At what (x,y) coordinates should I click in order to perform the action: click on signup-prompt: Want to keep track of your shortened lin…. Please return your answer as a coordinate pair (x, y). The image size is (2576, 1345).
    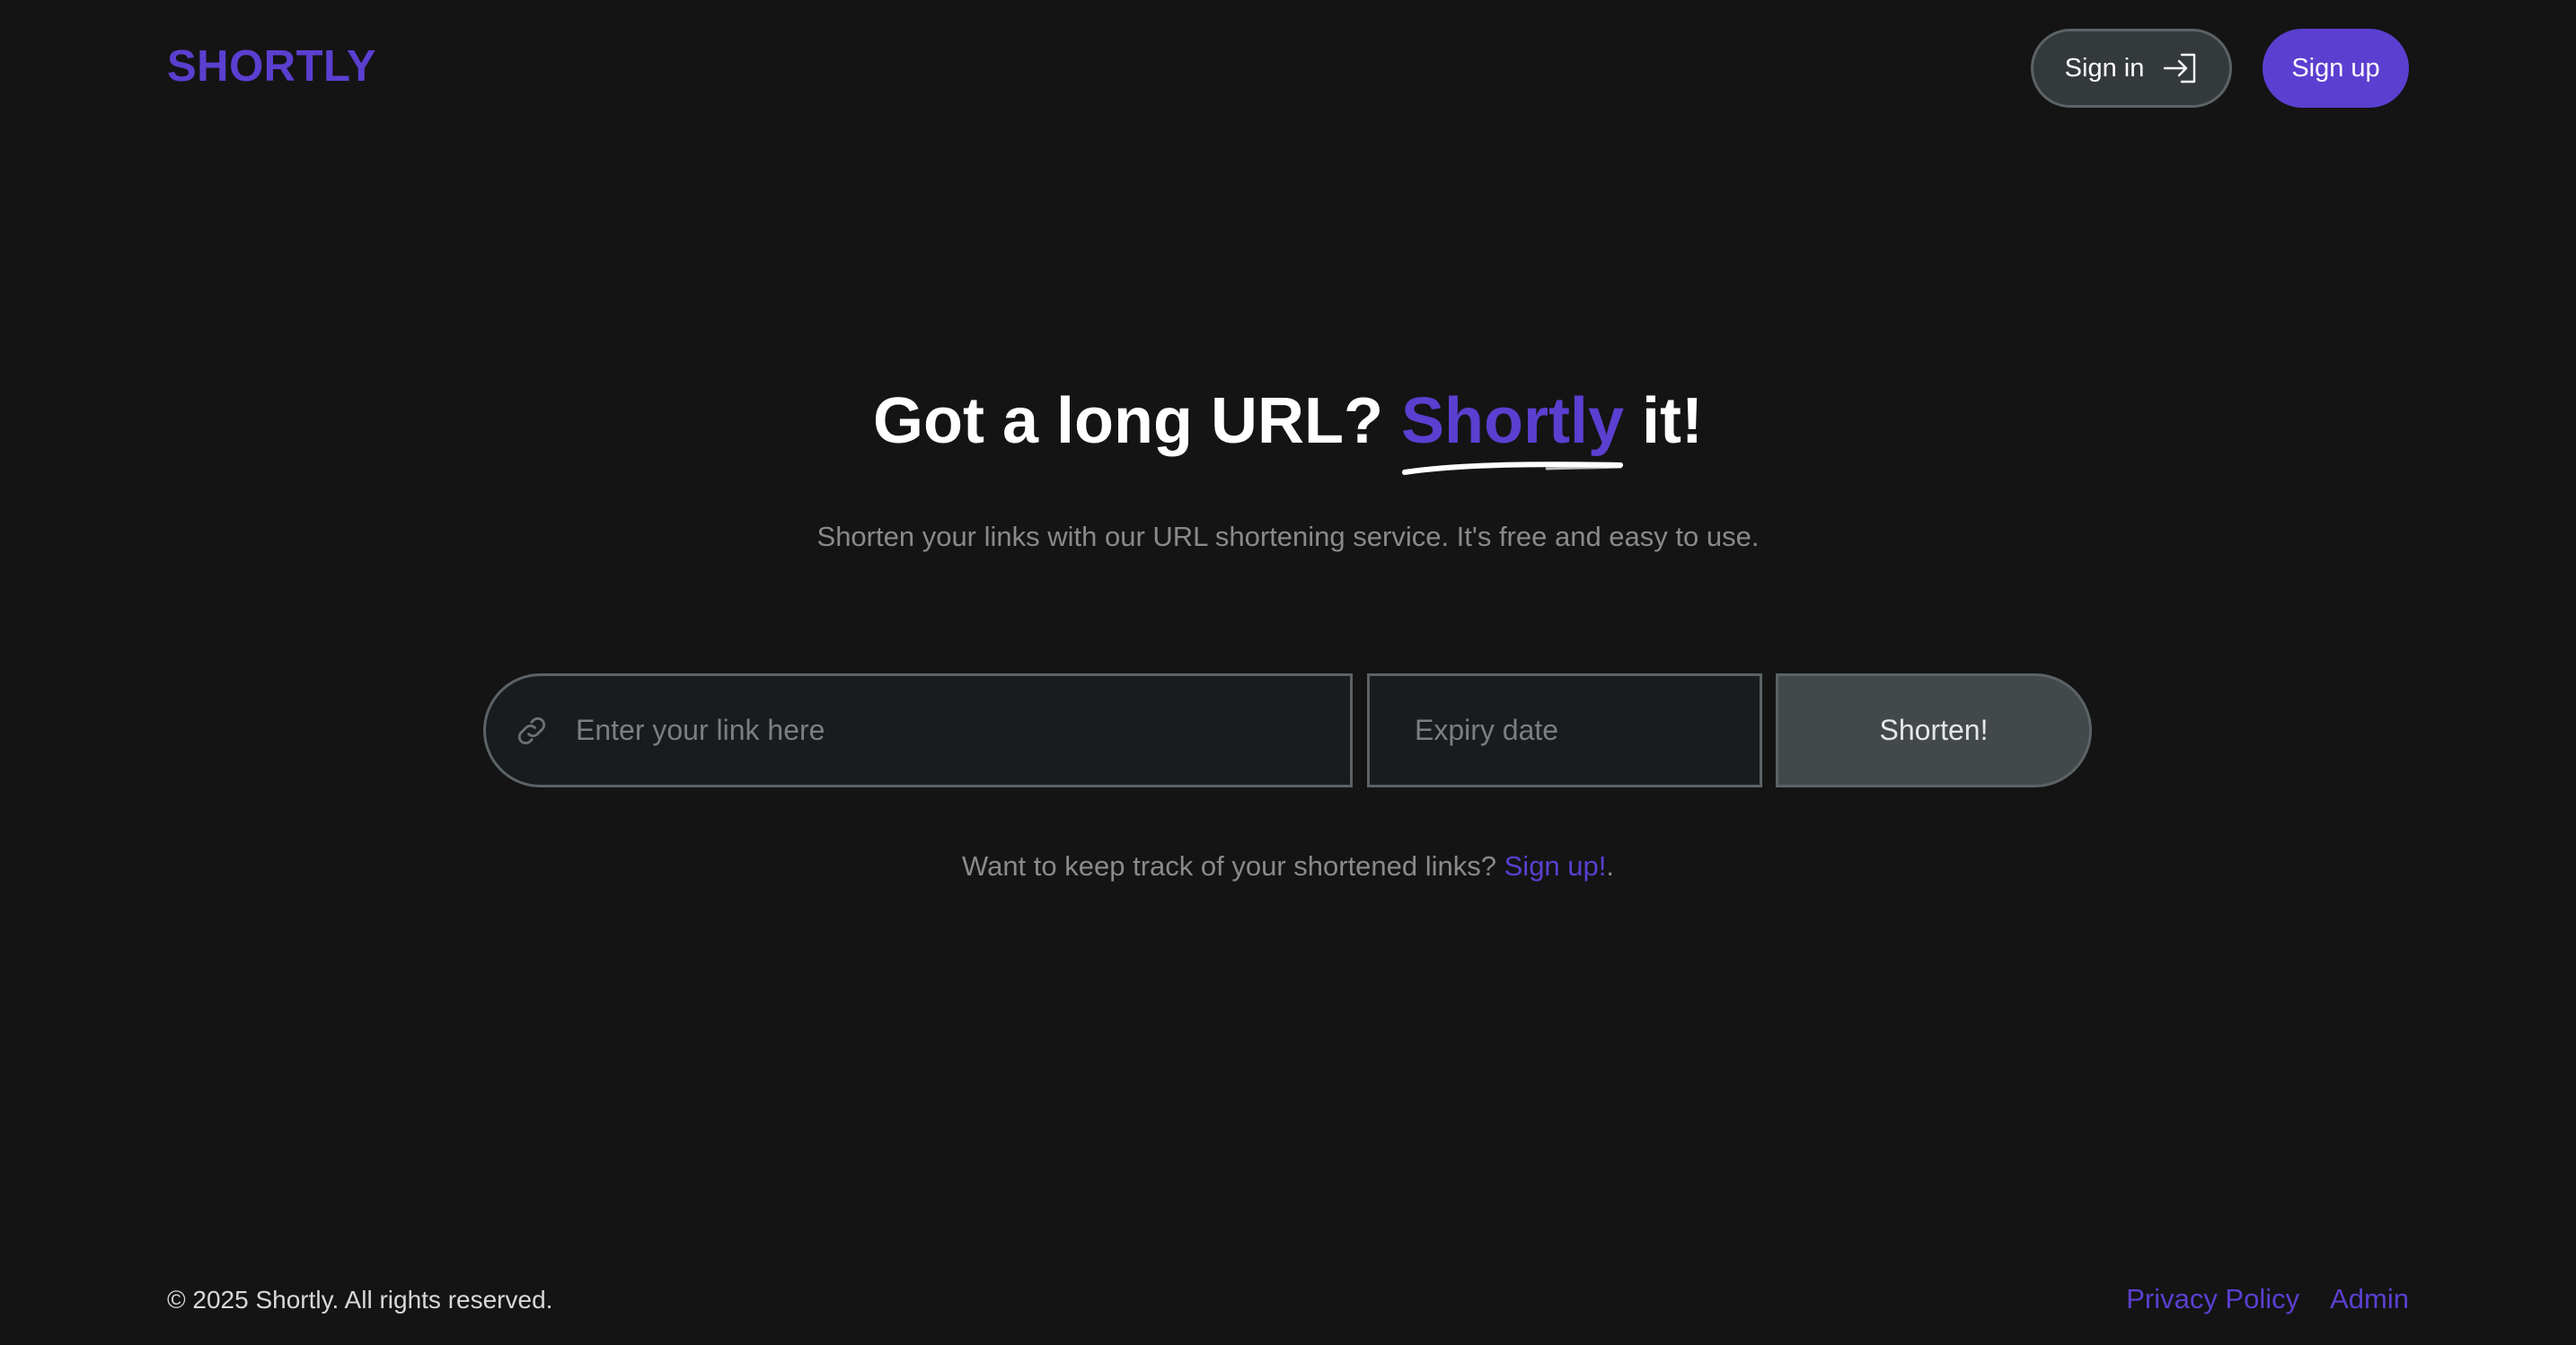
    Looking at the image, I should click on (1288, 866).